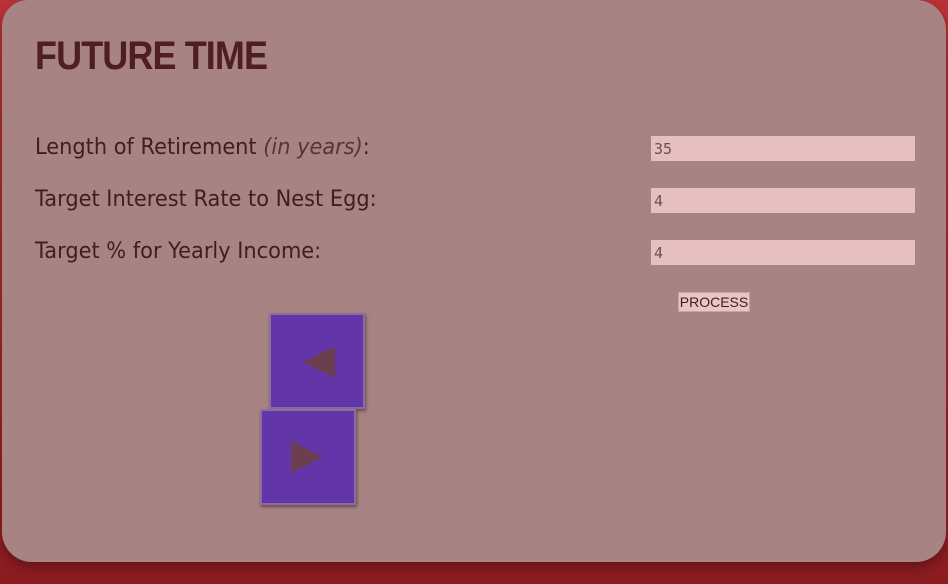 This screenshot has width=948, height=584. I want to click on triangle-left-icon, so click(319, 362).